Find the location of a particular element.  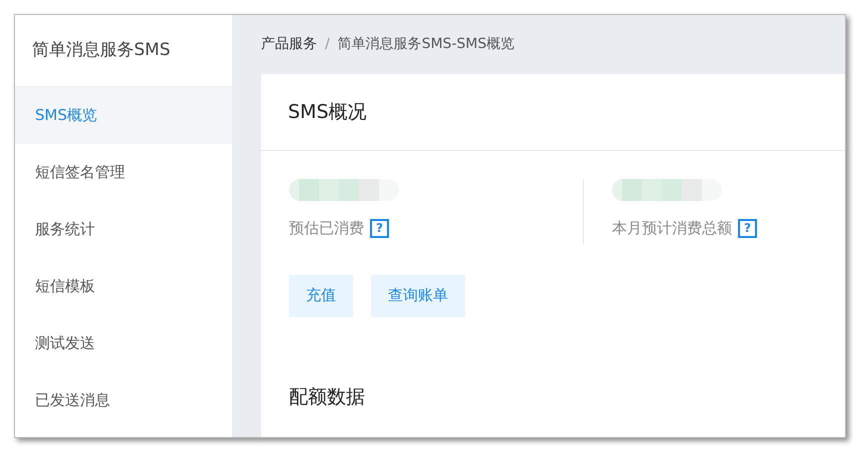

breadcrumb-link: 产品服务 is located at coordinates (289, 44).